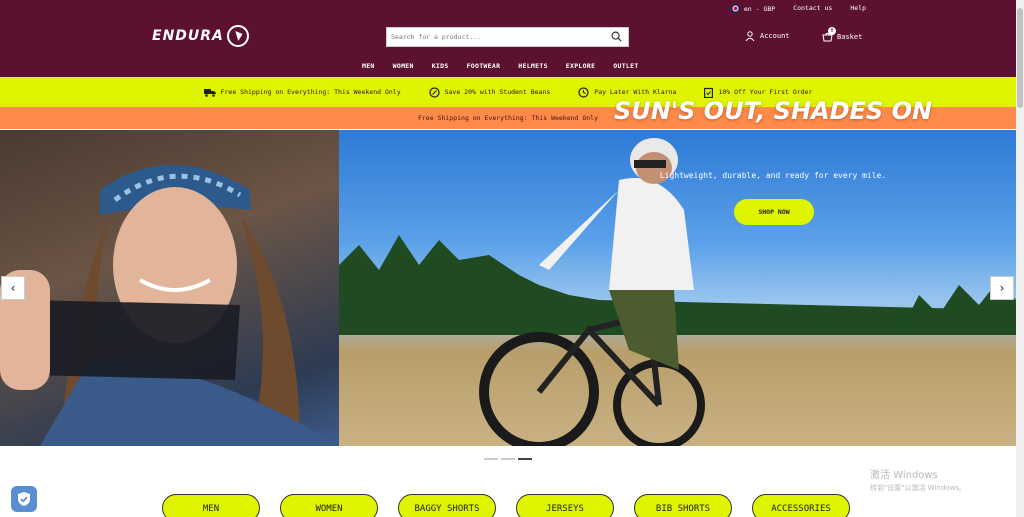 This screenshot has height=517, width=1024. What do you see at coordinates (581, 66) in the screenshot?
I see `nav-item-explore: EXPLORE` at bounding box center [581, 66].